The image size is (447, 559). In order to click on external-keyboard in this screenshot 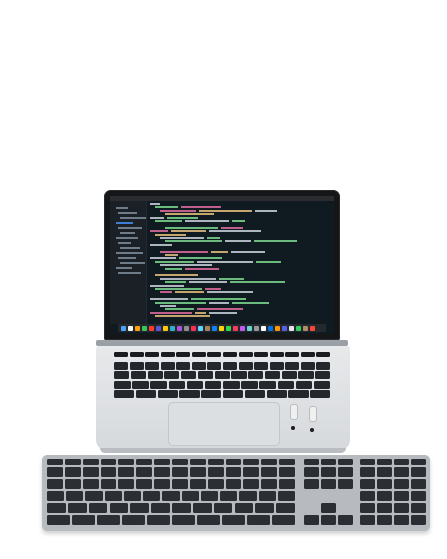, I will do `click(236, 493)`.